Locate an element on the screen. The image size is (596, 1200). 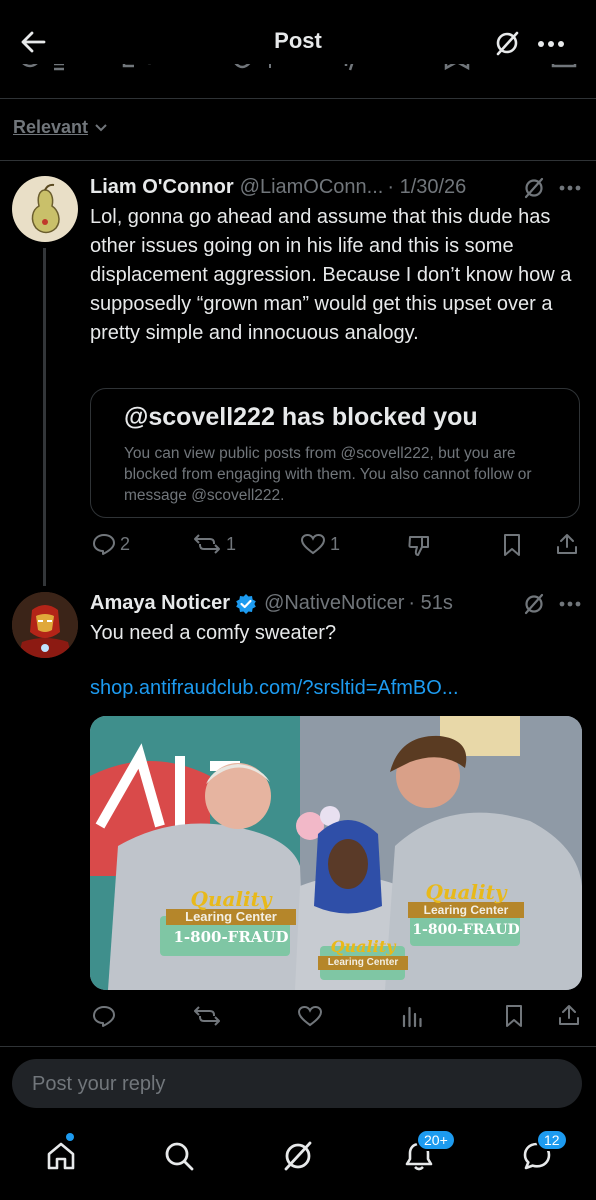
sweater-text-middle: Quality Learing Center is located at coordinates (363, 953).